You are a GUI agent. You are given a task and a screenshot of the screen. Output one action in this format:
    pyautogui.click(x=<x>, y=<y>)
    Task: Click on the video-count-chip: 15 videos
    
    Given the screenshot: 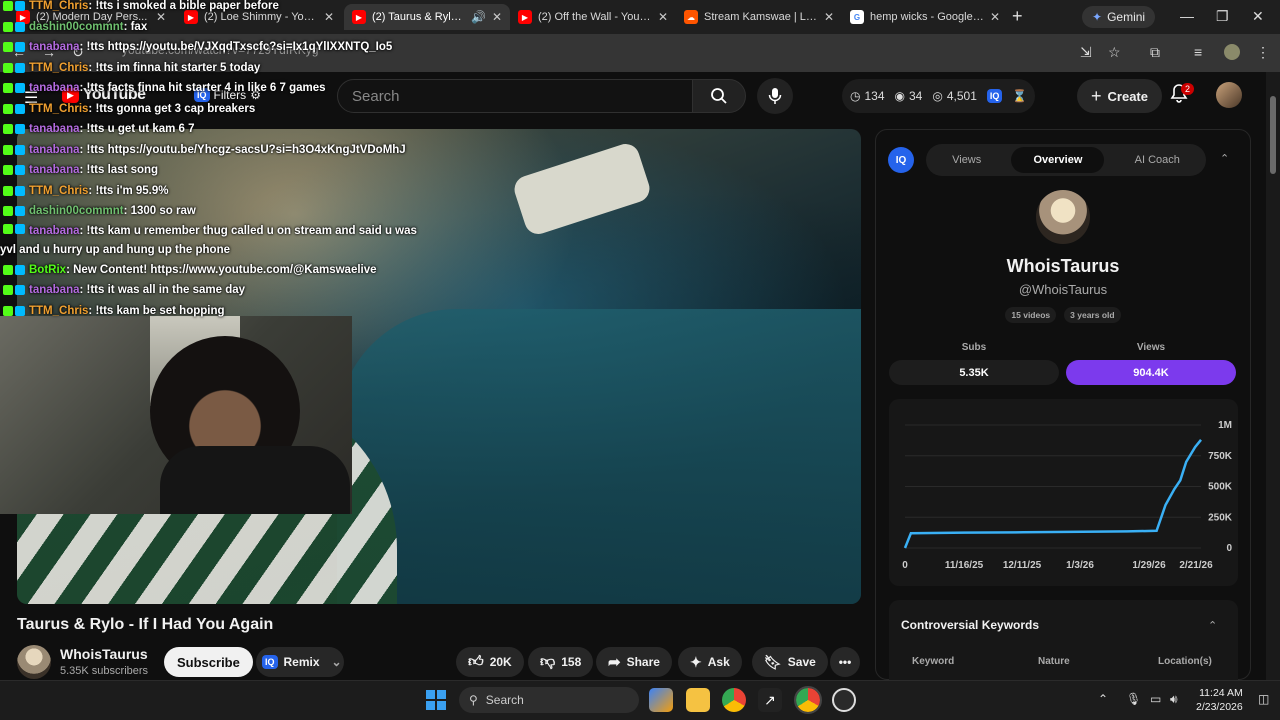 What is the action you would take?
    pyautogui.click(x=1031, y=315)
    